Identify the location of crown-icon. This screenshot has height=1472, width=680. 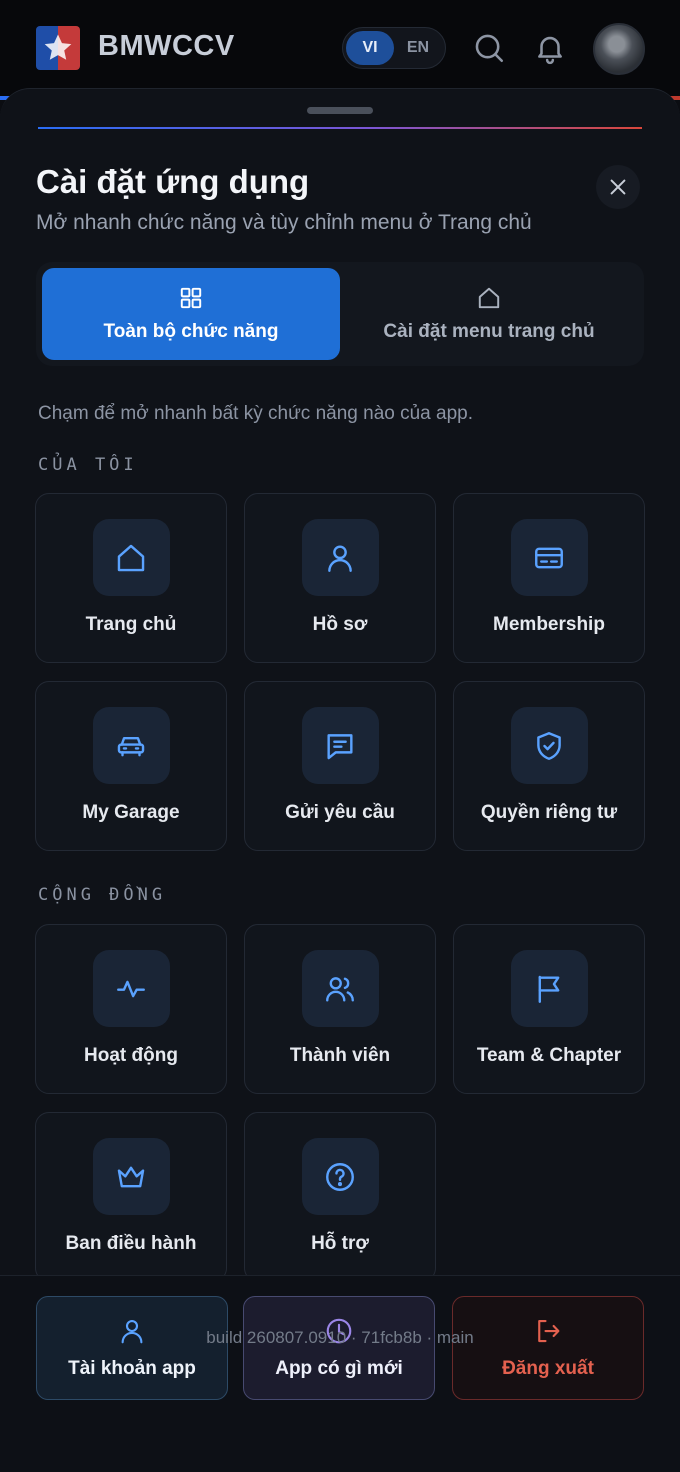
(131, 1176).